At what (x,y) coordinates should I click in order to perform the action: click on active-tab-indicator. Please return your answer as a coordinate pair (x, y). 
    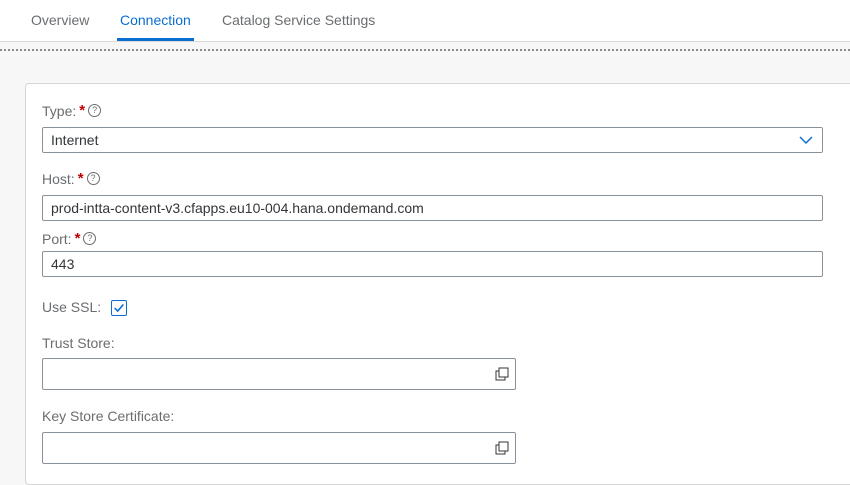
    Looking at the image, I should click on (155, 39).